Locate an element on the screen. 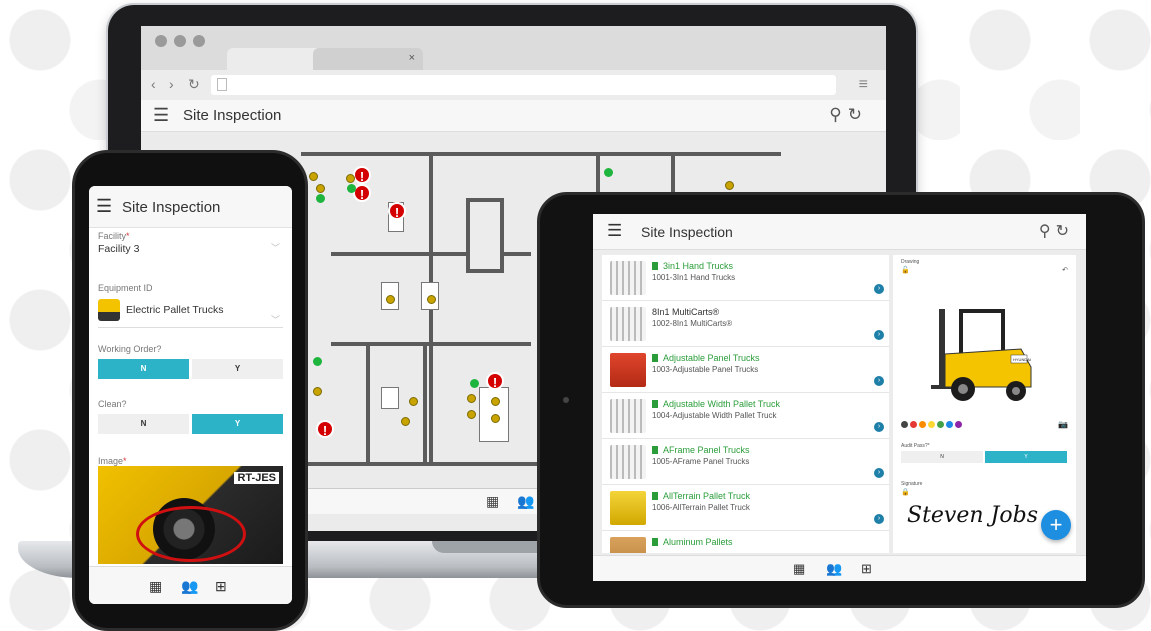 This screenshot has width=1151, height=631. reload-icon: ↻ is located at coordinates (194, 84).